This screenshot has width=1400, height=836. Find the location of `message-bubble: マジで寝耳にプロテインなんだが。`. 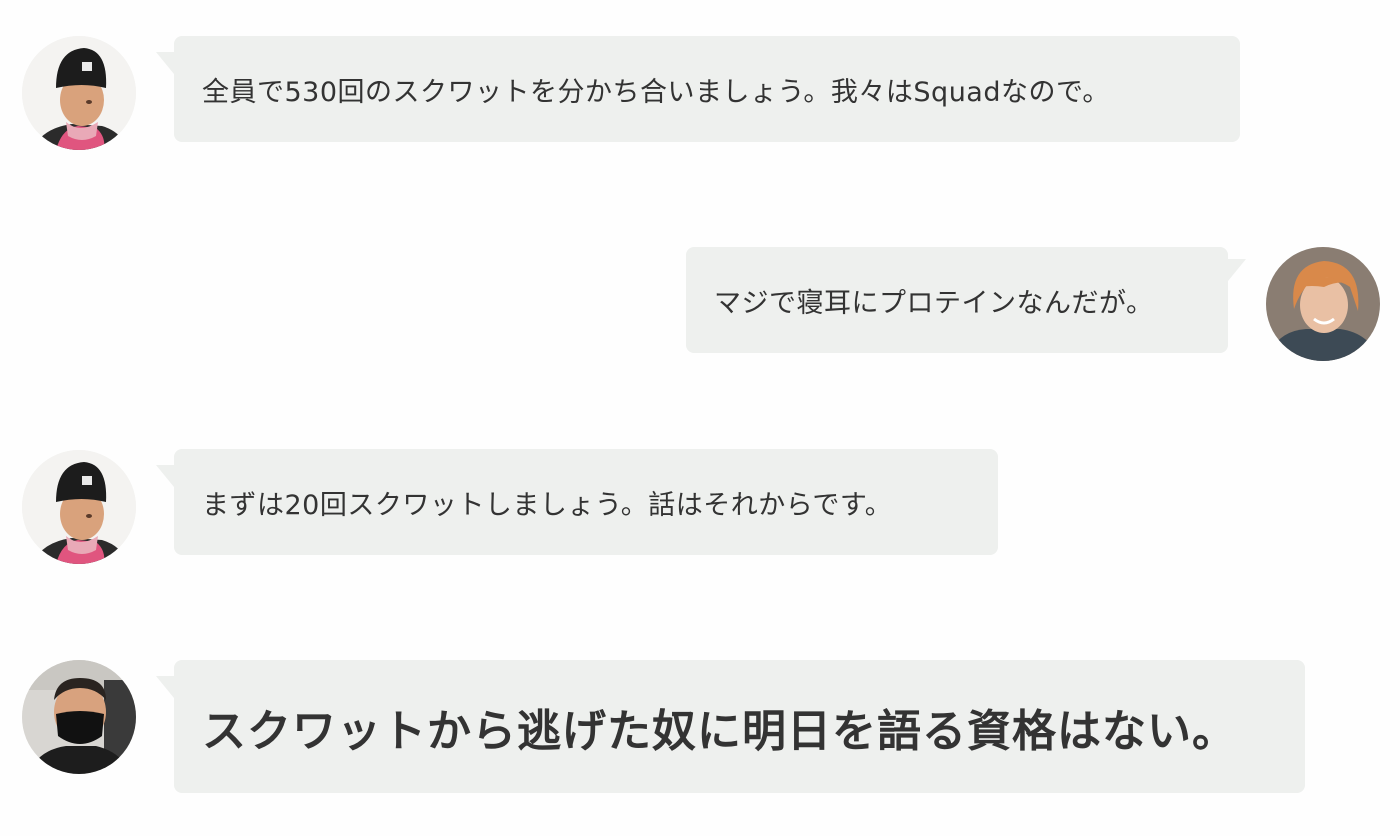

message-bubble: マジで寝耳にプロテインなんだが。 is located at coordinates (966, 300).